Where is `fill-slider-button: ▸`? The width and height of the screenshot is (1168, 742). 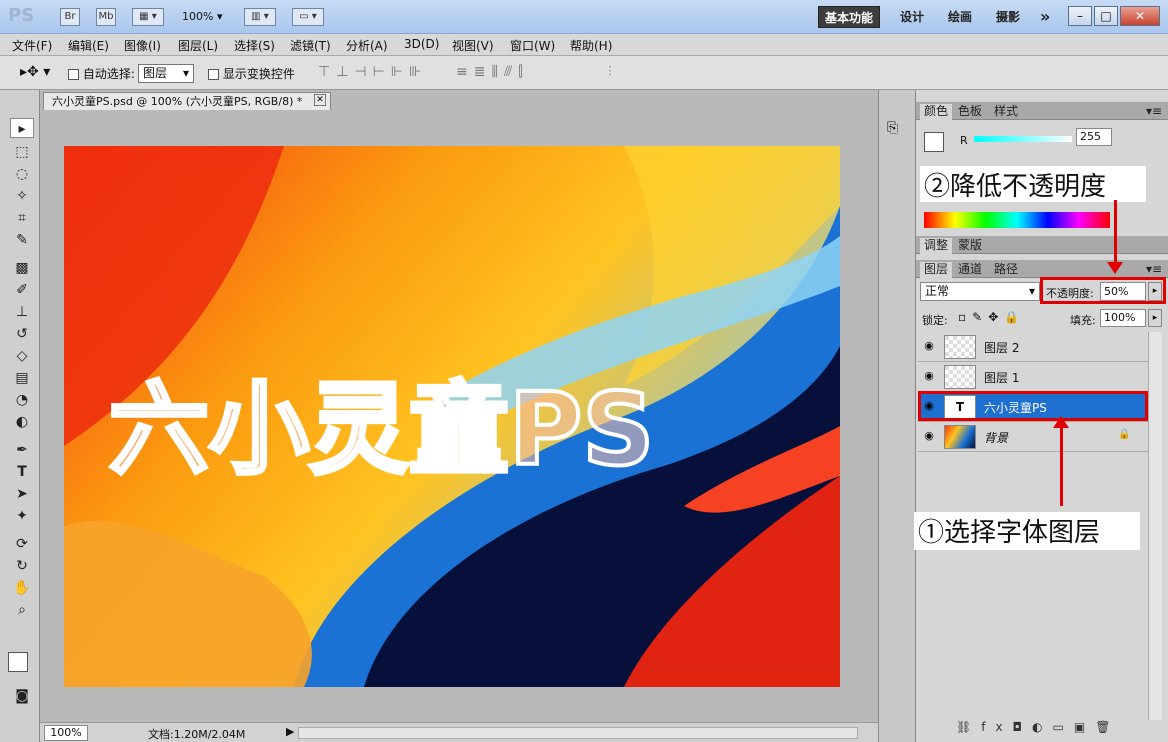
fill-slider-button: ▸ is located at coordinates (1155, 318).